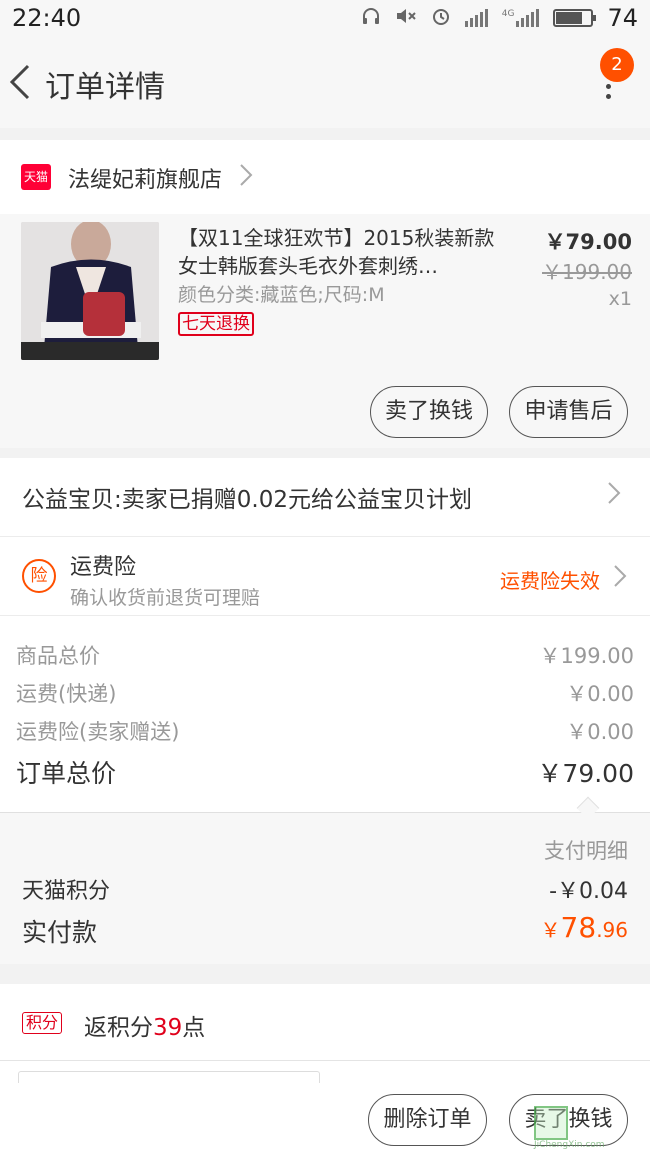 This screenshot has height=1155, width=650. Describe the element at coordinates (427, 1120) in the screenshot. I see `delete-order-button: 删除订单` at that location.